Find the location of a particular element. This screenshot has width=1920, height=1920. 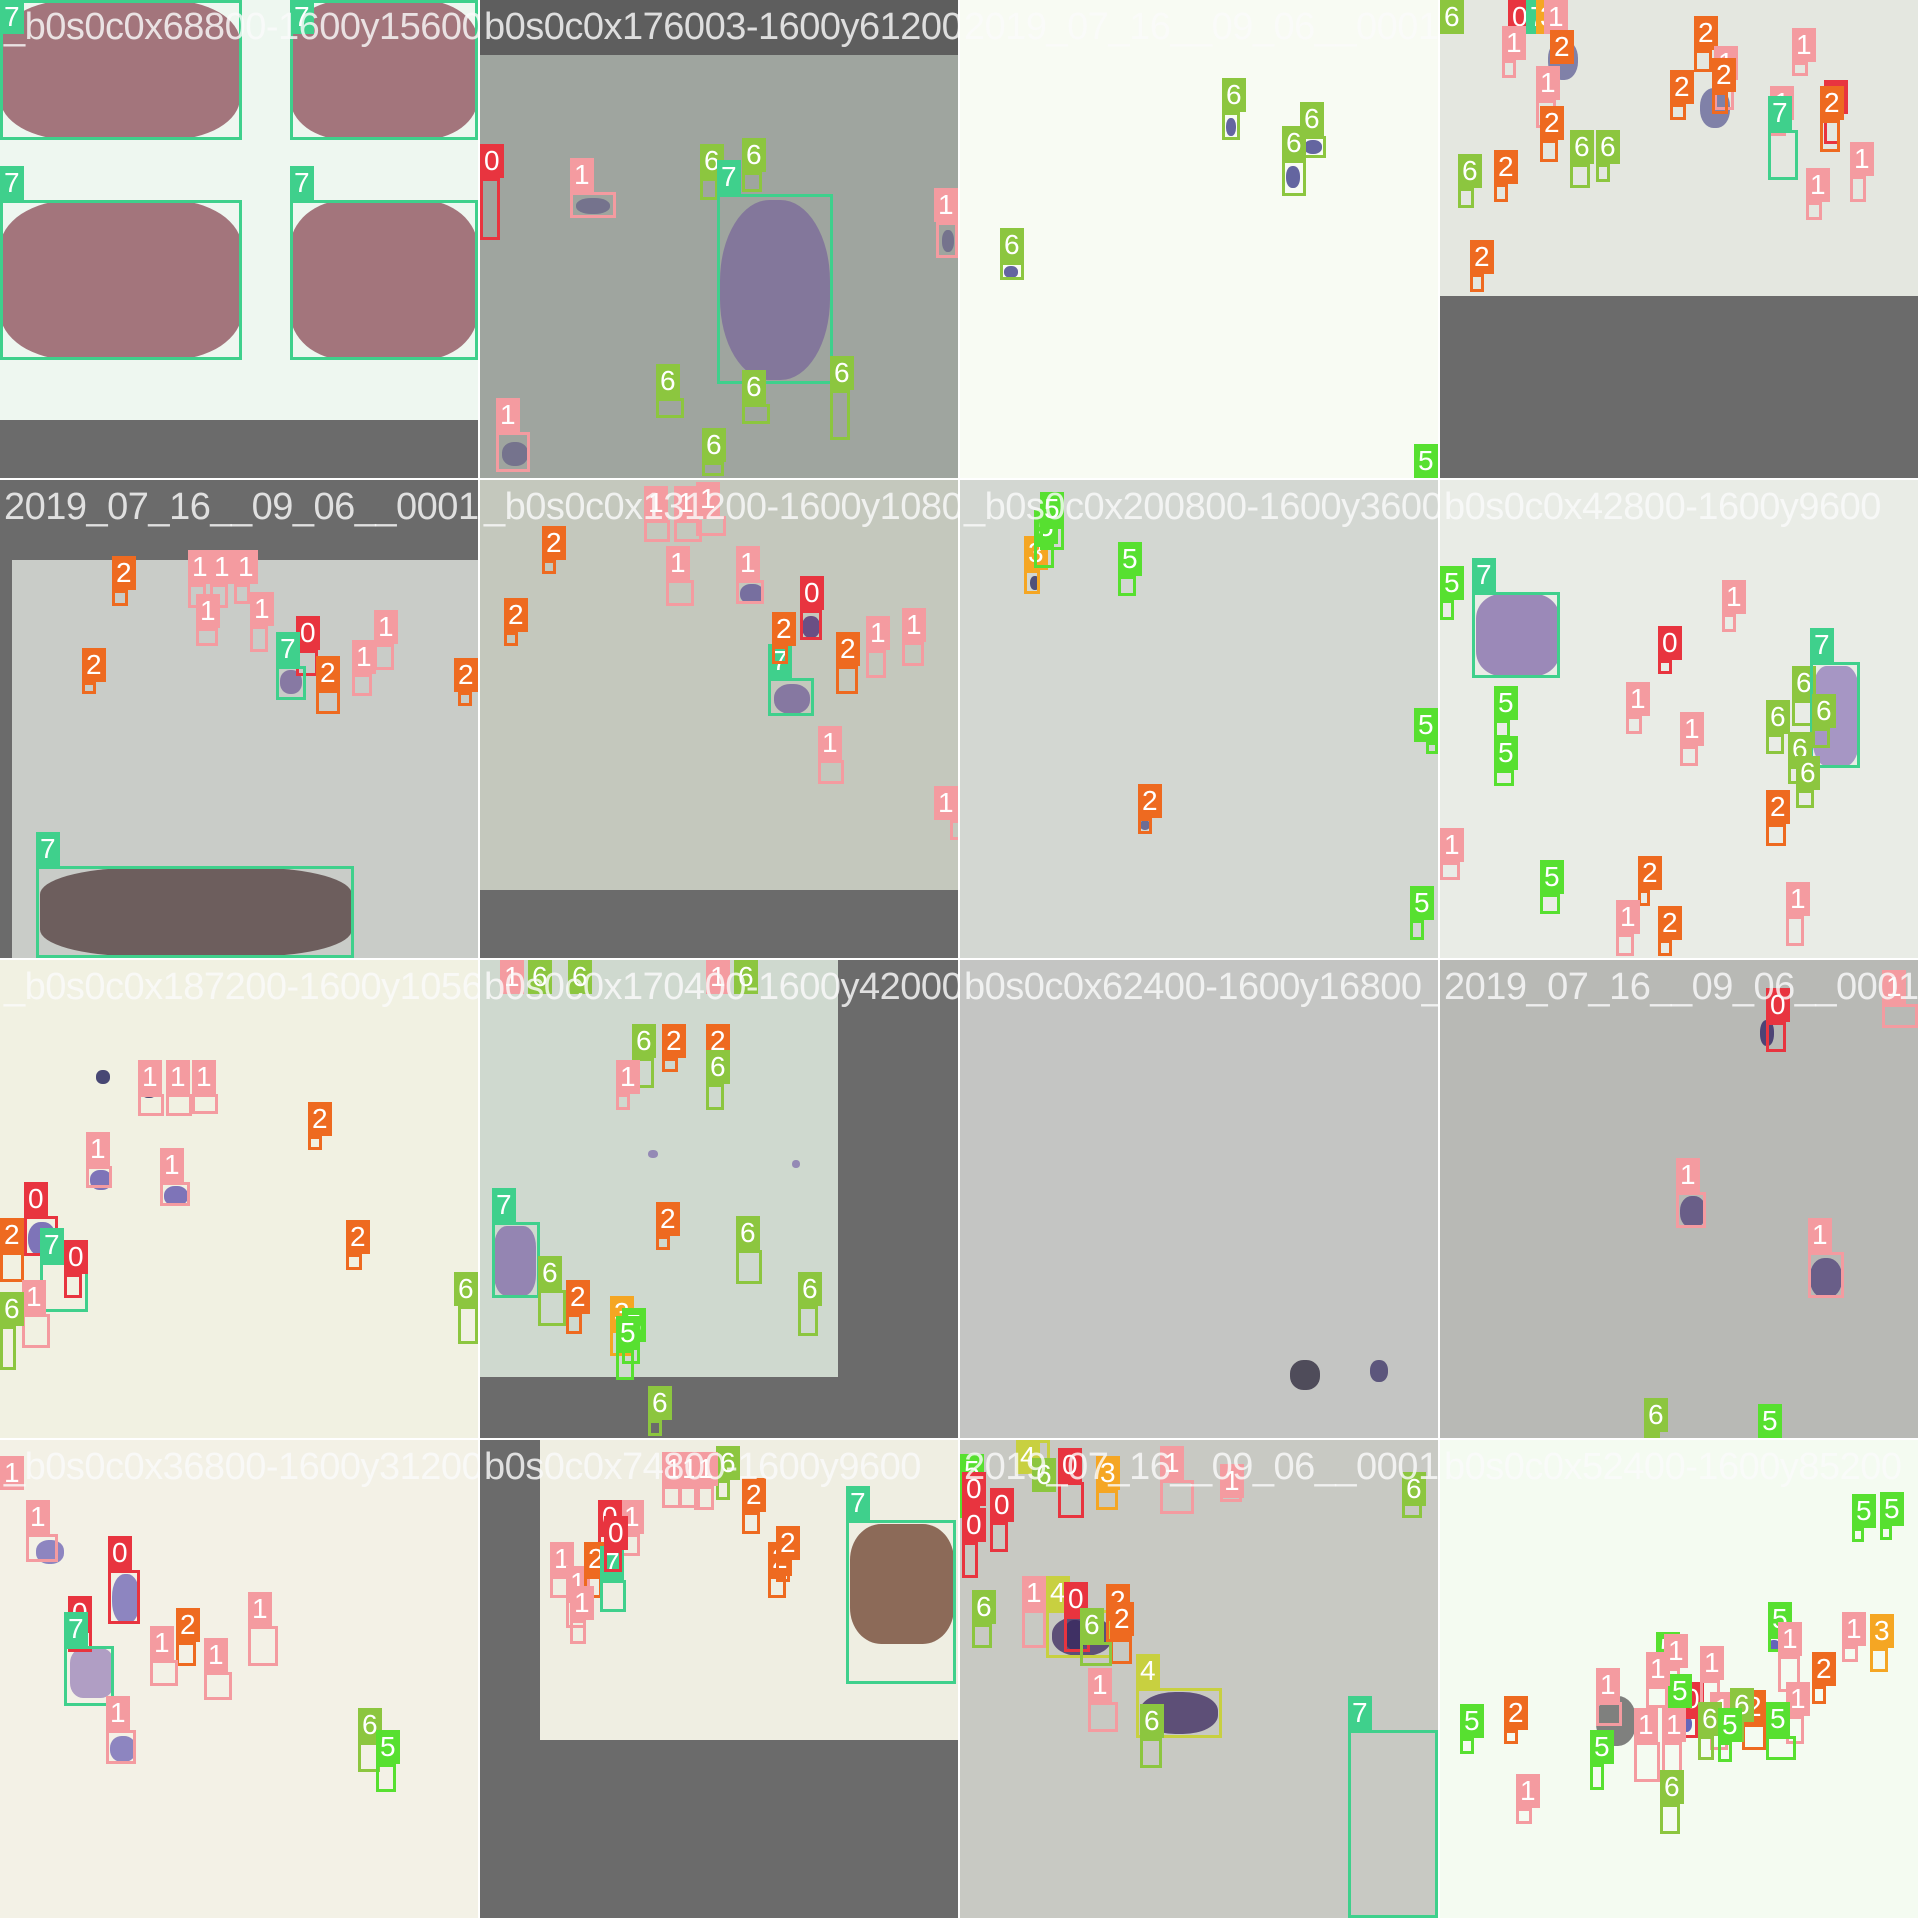

mosaic-tile-4: 6073122111122102726662112 is located at coordinates (1679, 239).